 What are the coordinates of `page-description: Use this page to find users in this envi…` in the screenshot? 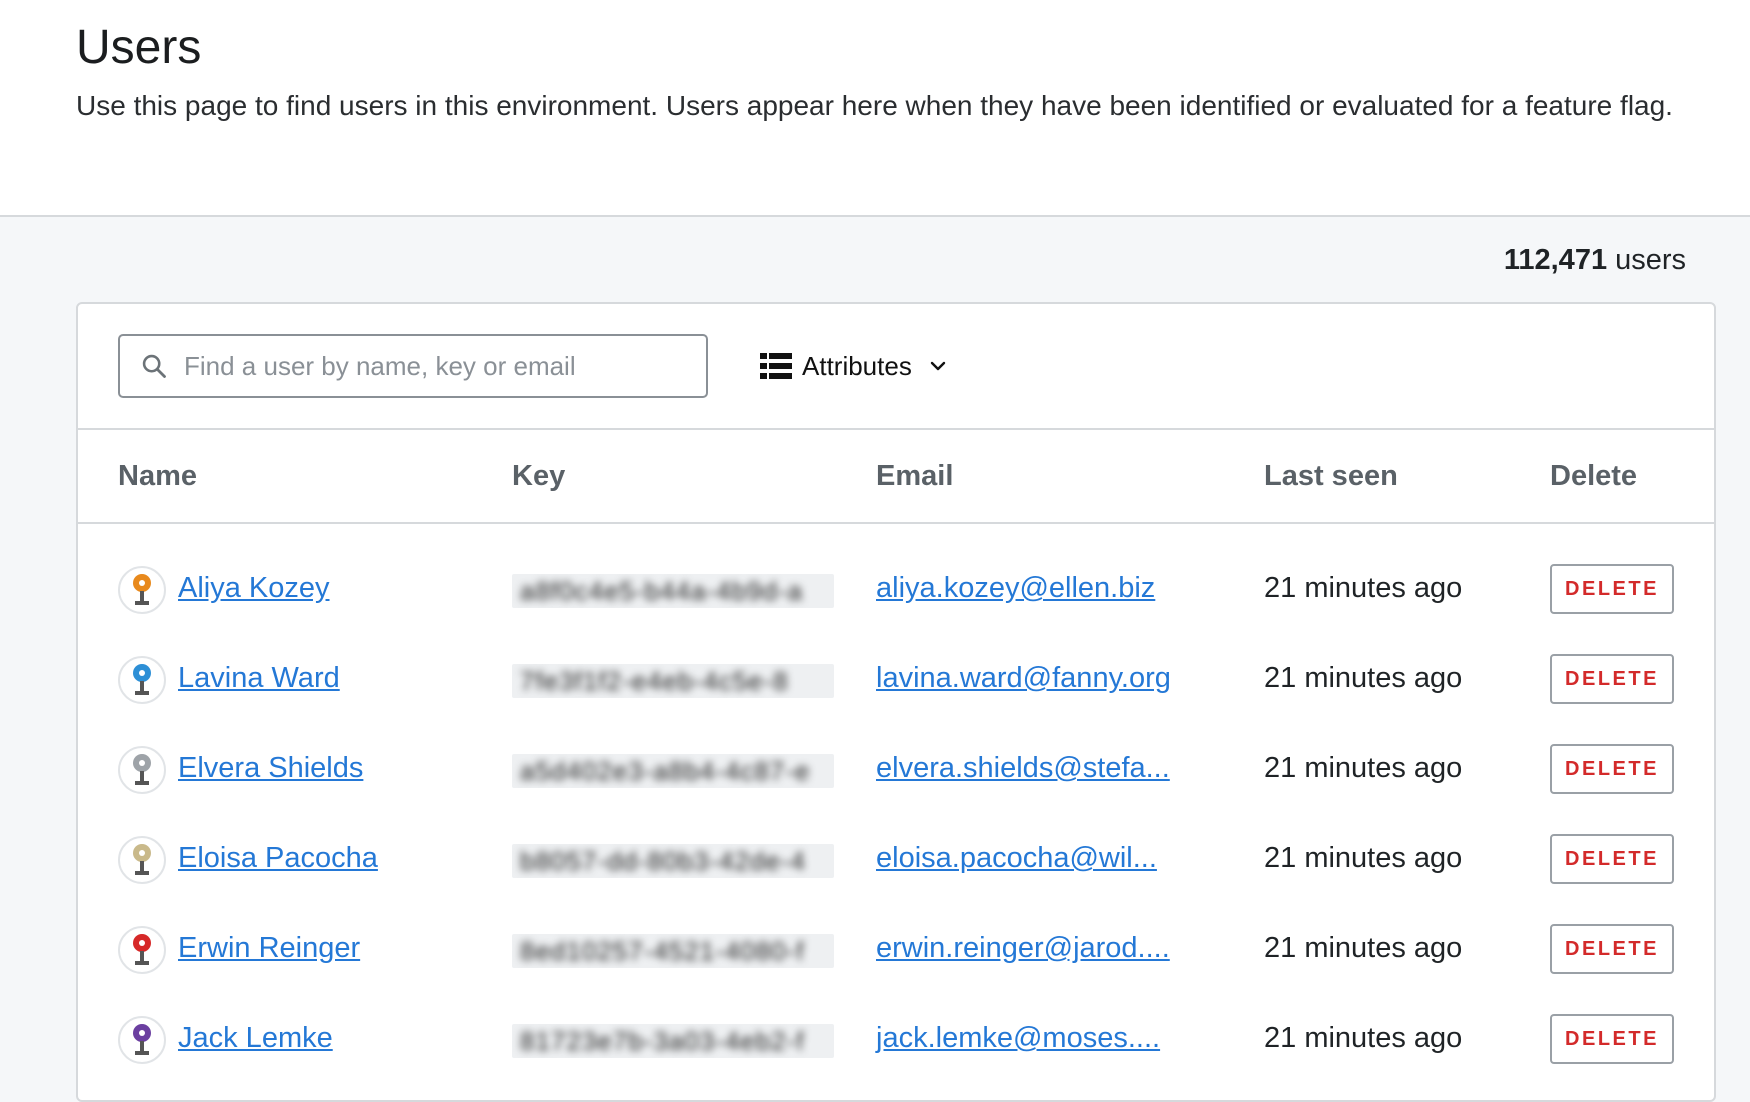 It's located at (874, 105).